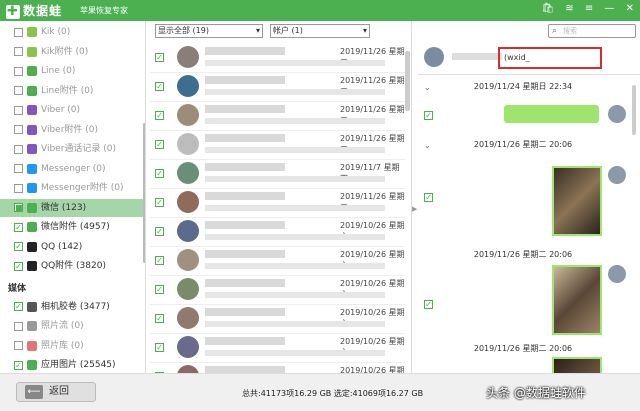 This screenshot has height=411, width=640. I want to click on sidebar-item-label: Viber附件, so click(62, 129).